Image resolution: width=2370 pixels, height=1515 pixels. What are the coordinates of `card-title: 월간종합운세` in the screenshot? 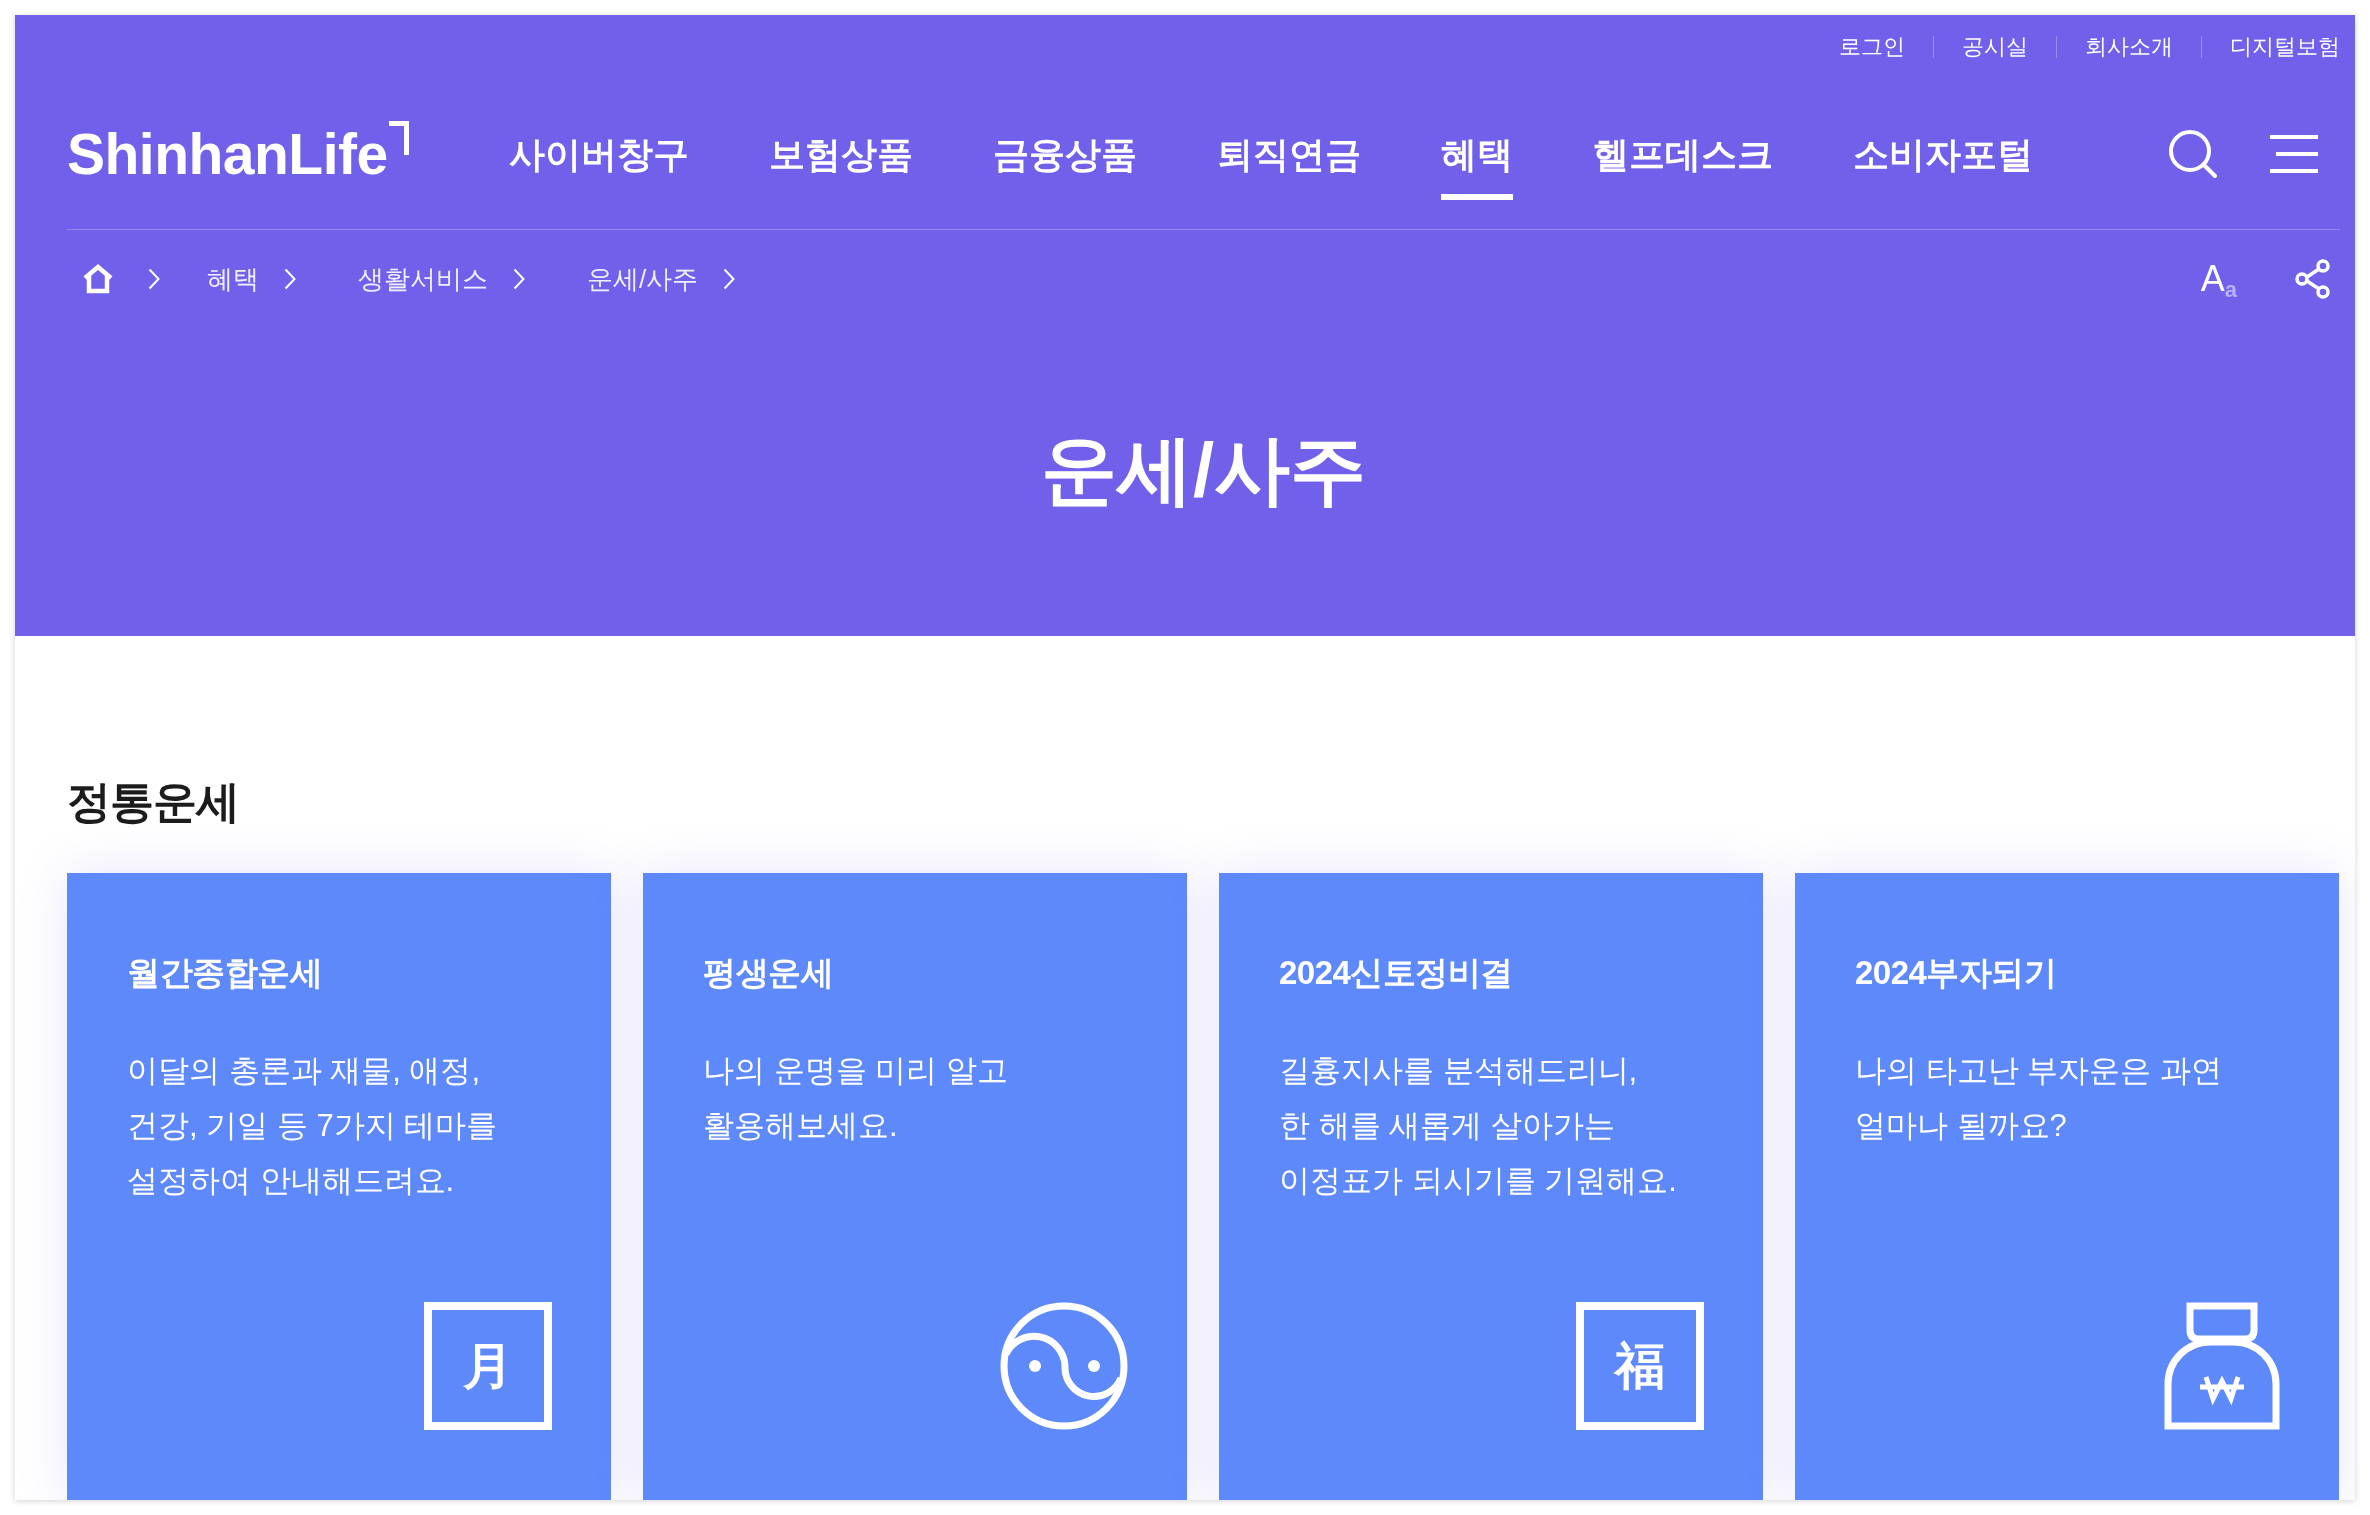 It's located at (225, 973).